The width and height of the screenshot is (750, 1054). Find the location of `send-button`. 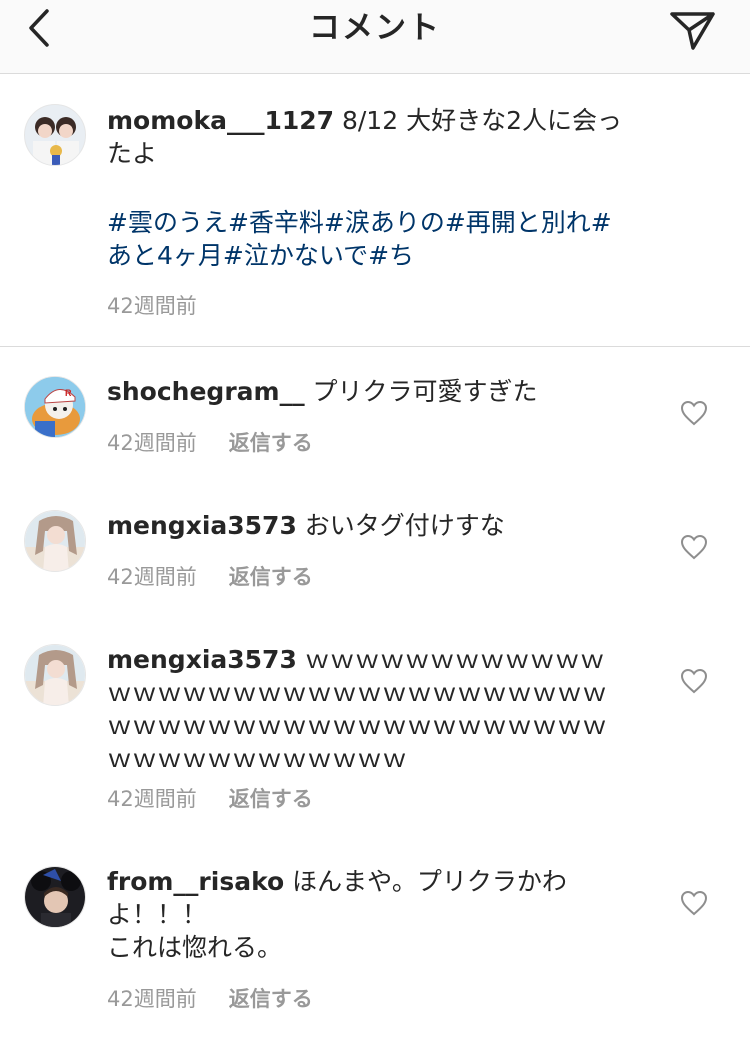

send-button is located at coordinates (693, 29).